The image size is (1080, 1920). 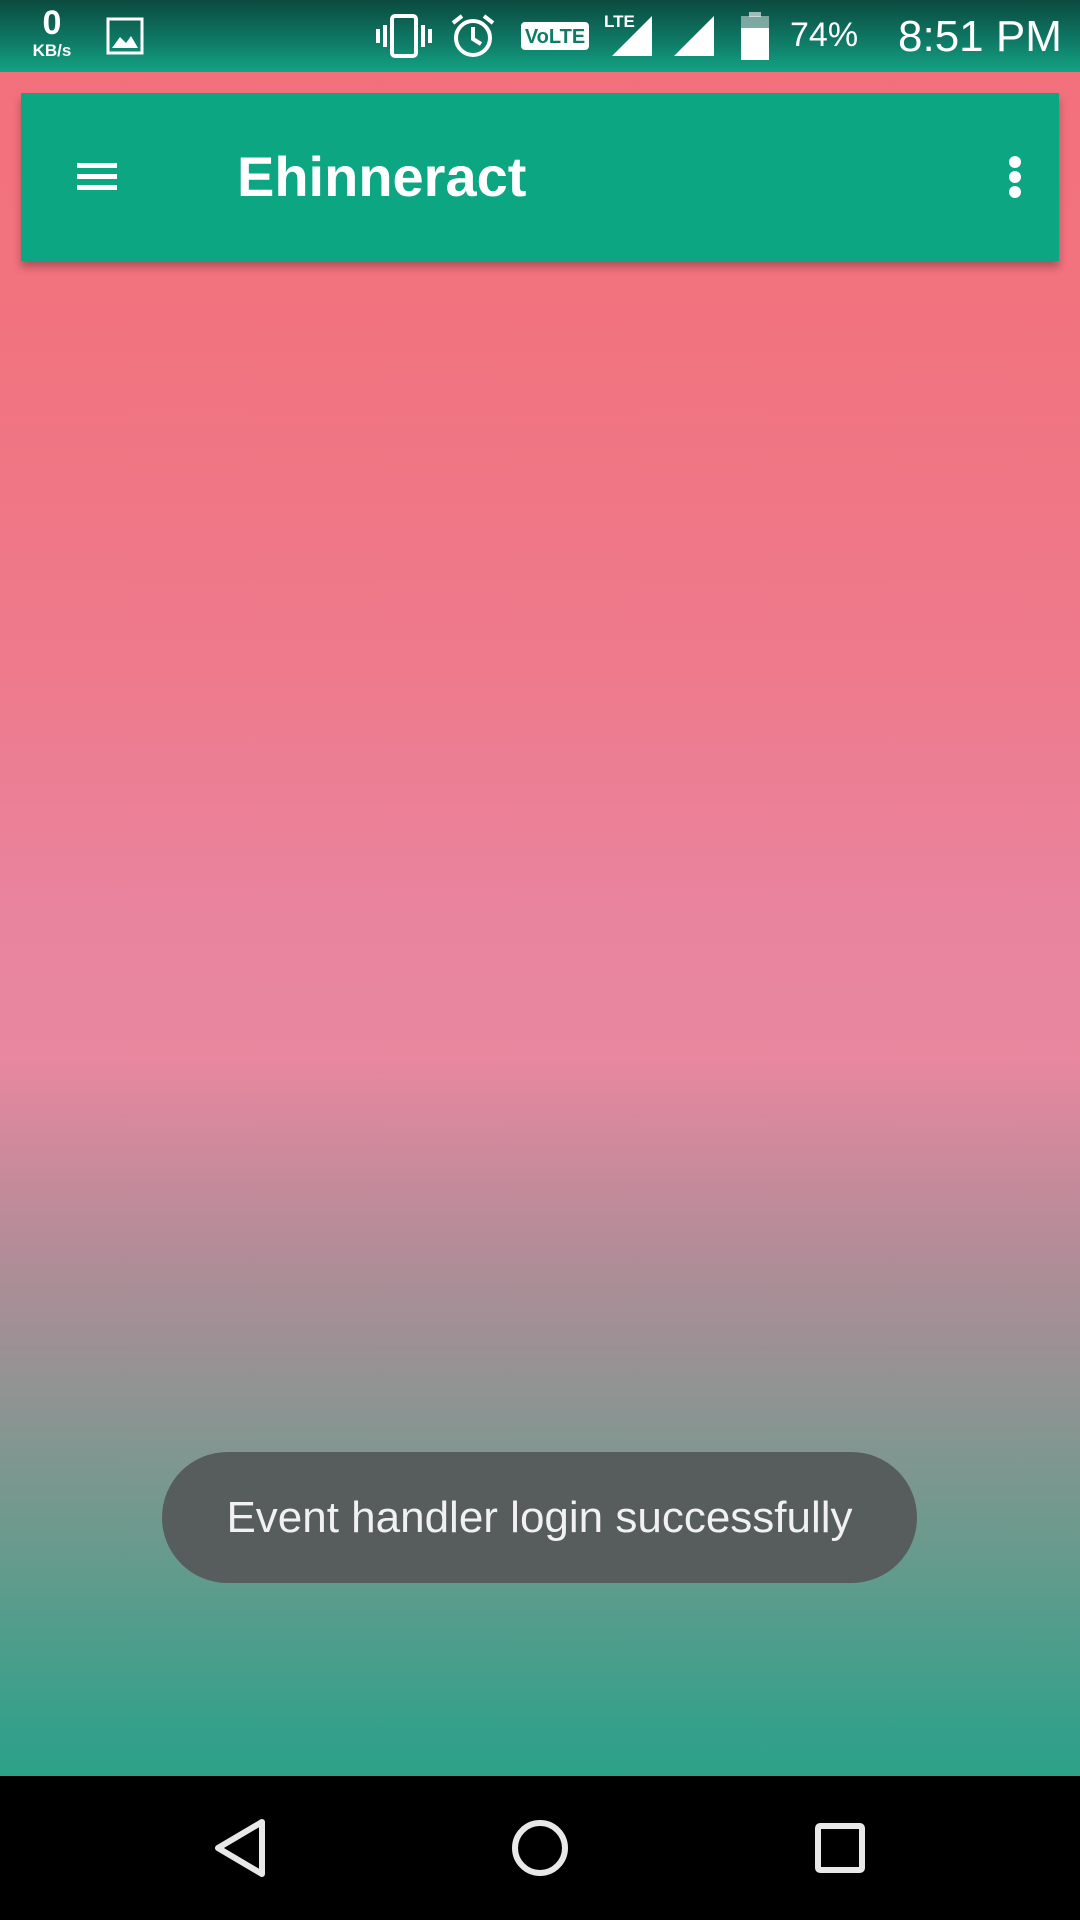 I want to click on status-clock: 8:51 PM, so click(x=980, y=36).